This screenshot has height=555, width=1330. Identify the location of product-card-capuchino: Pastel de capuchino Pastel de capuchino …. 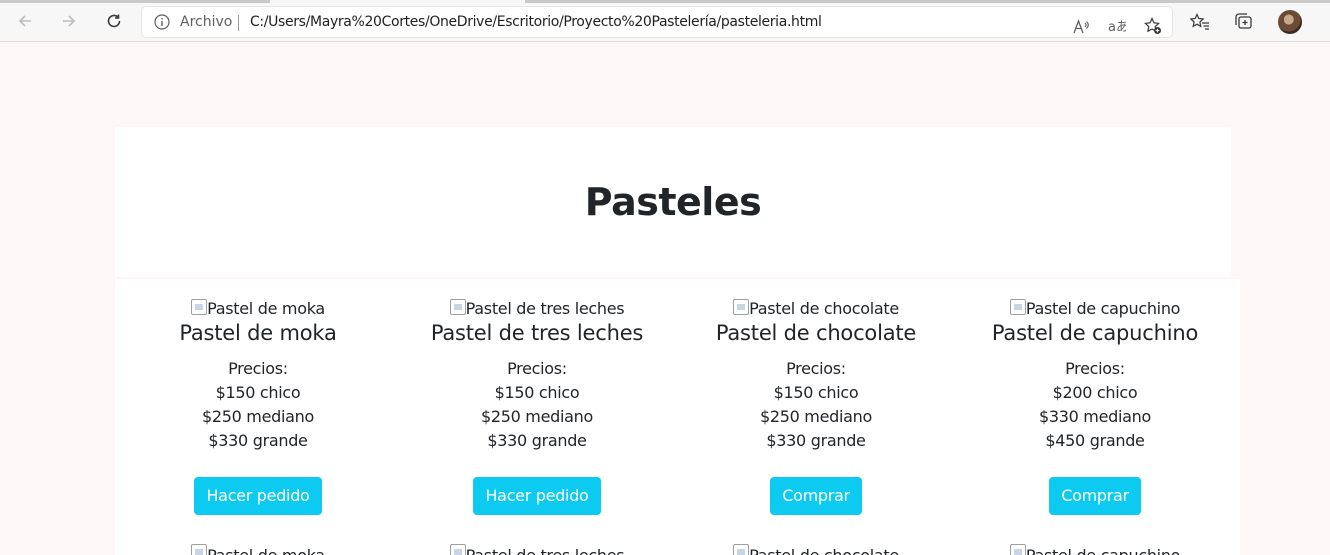
(1095, 406).